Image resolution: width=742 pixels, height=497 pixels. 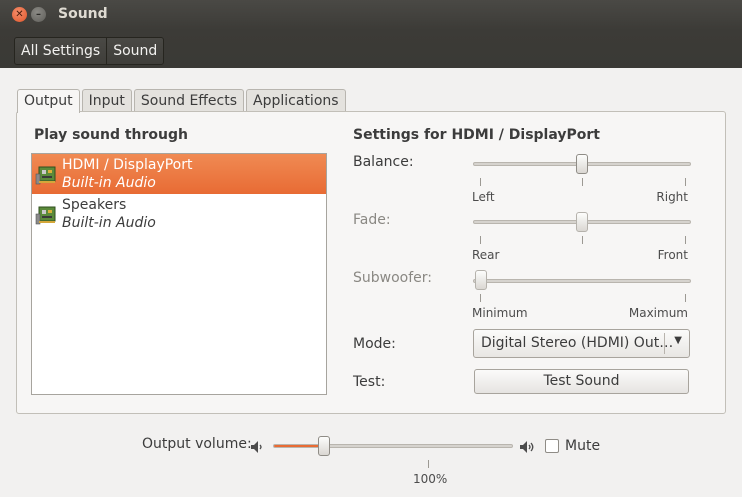 What do you see at coordinates (256, 447) in the screenshot?
I see `volume-low-icon` at bounding box center [256, 447].